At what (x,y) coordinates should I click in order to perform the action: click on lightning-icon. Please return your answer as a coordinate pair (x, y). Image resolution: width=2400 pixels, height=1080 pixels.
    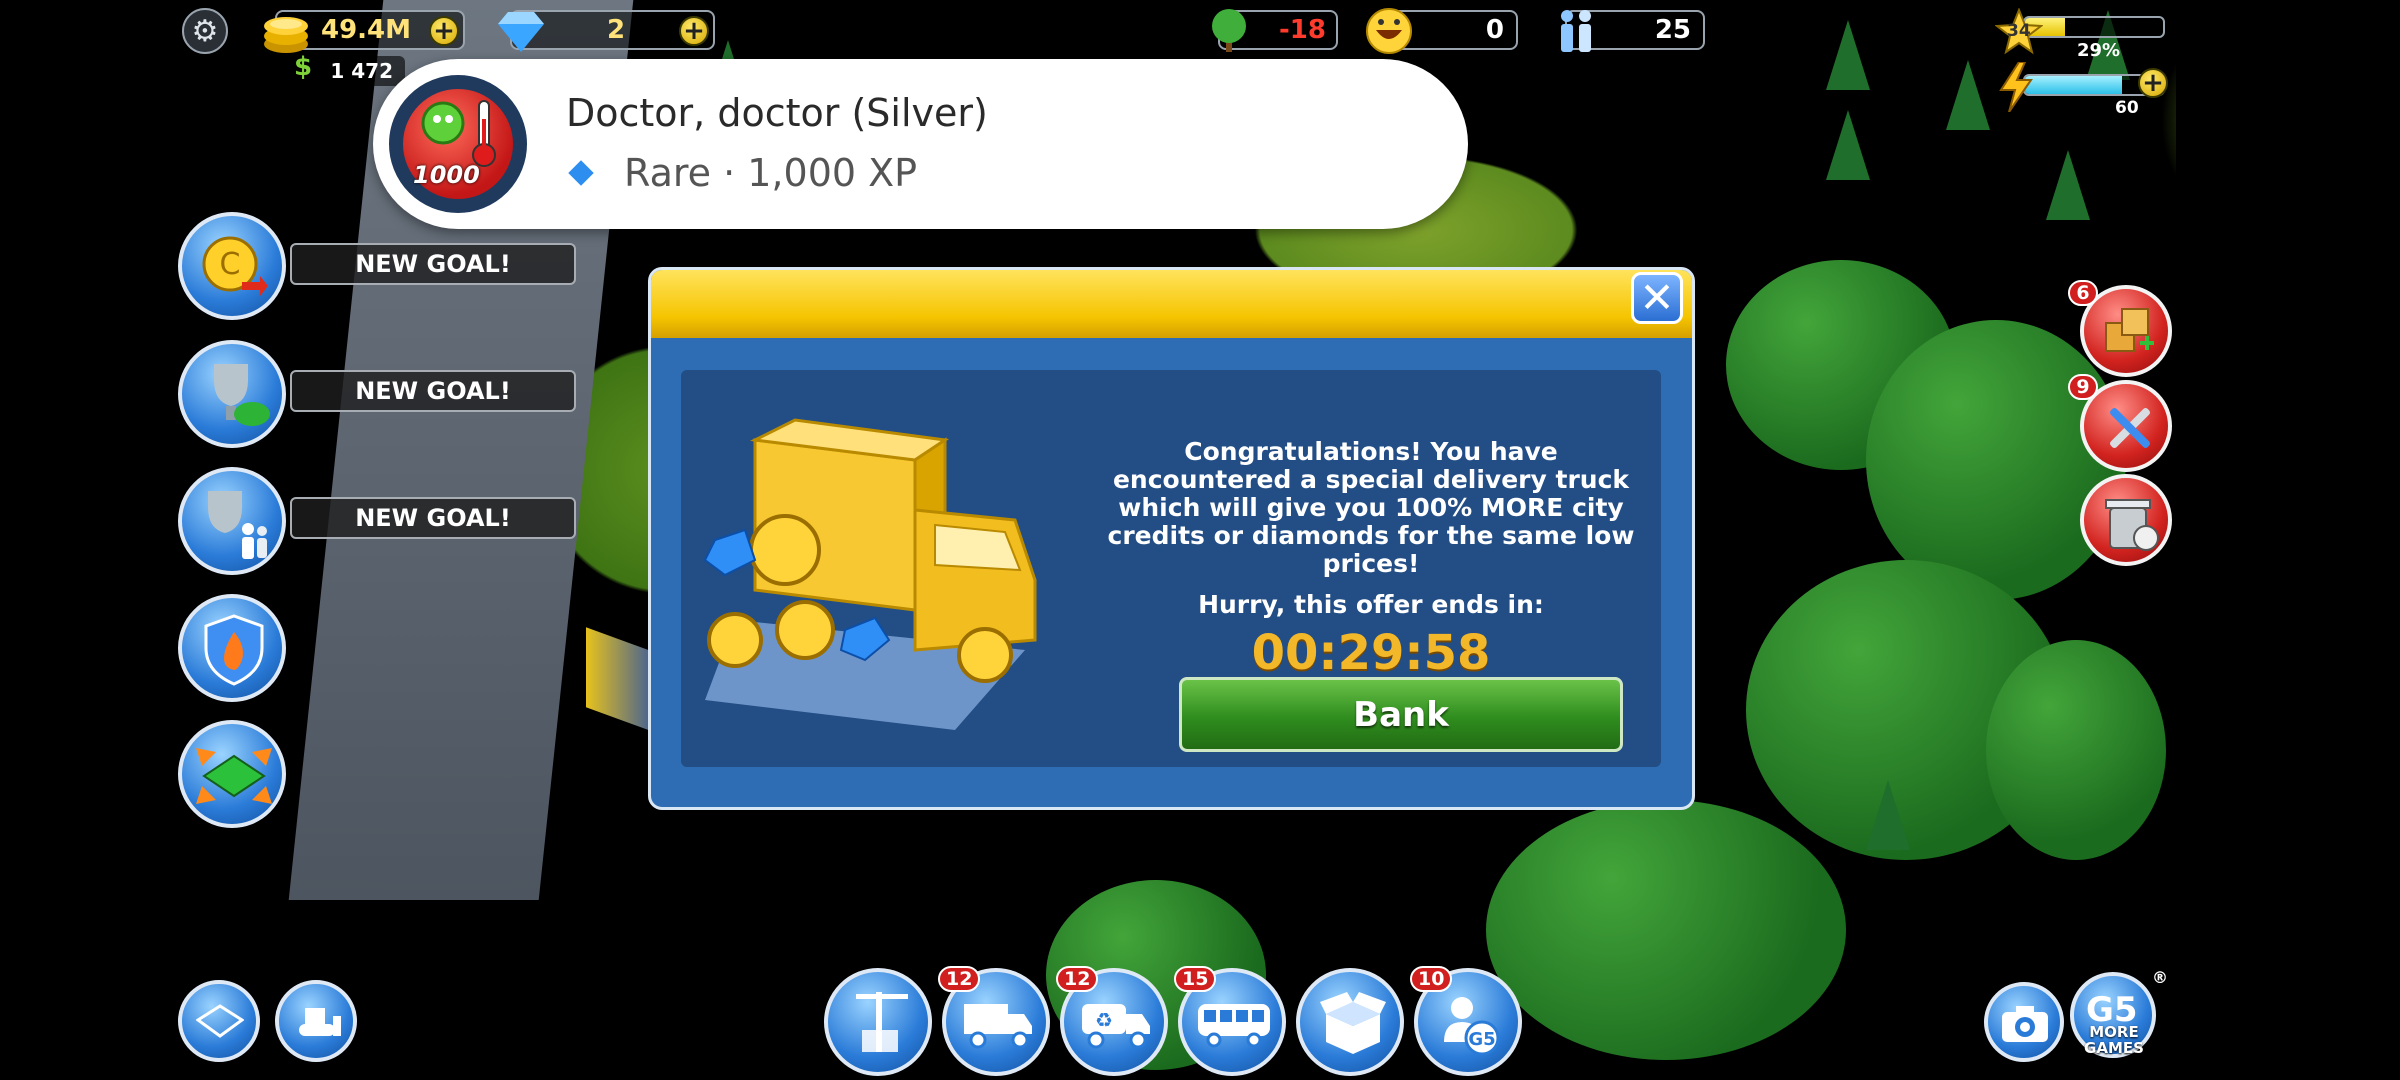
    Looking at the image, I should click on (2016, 87).